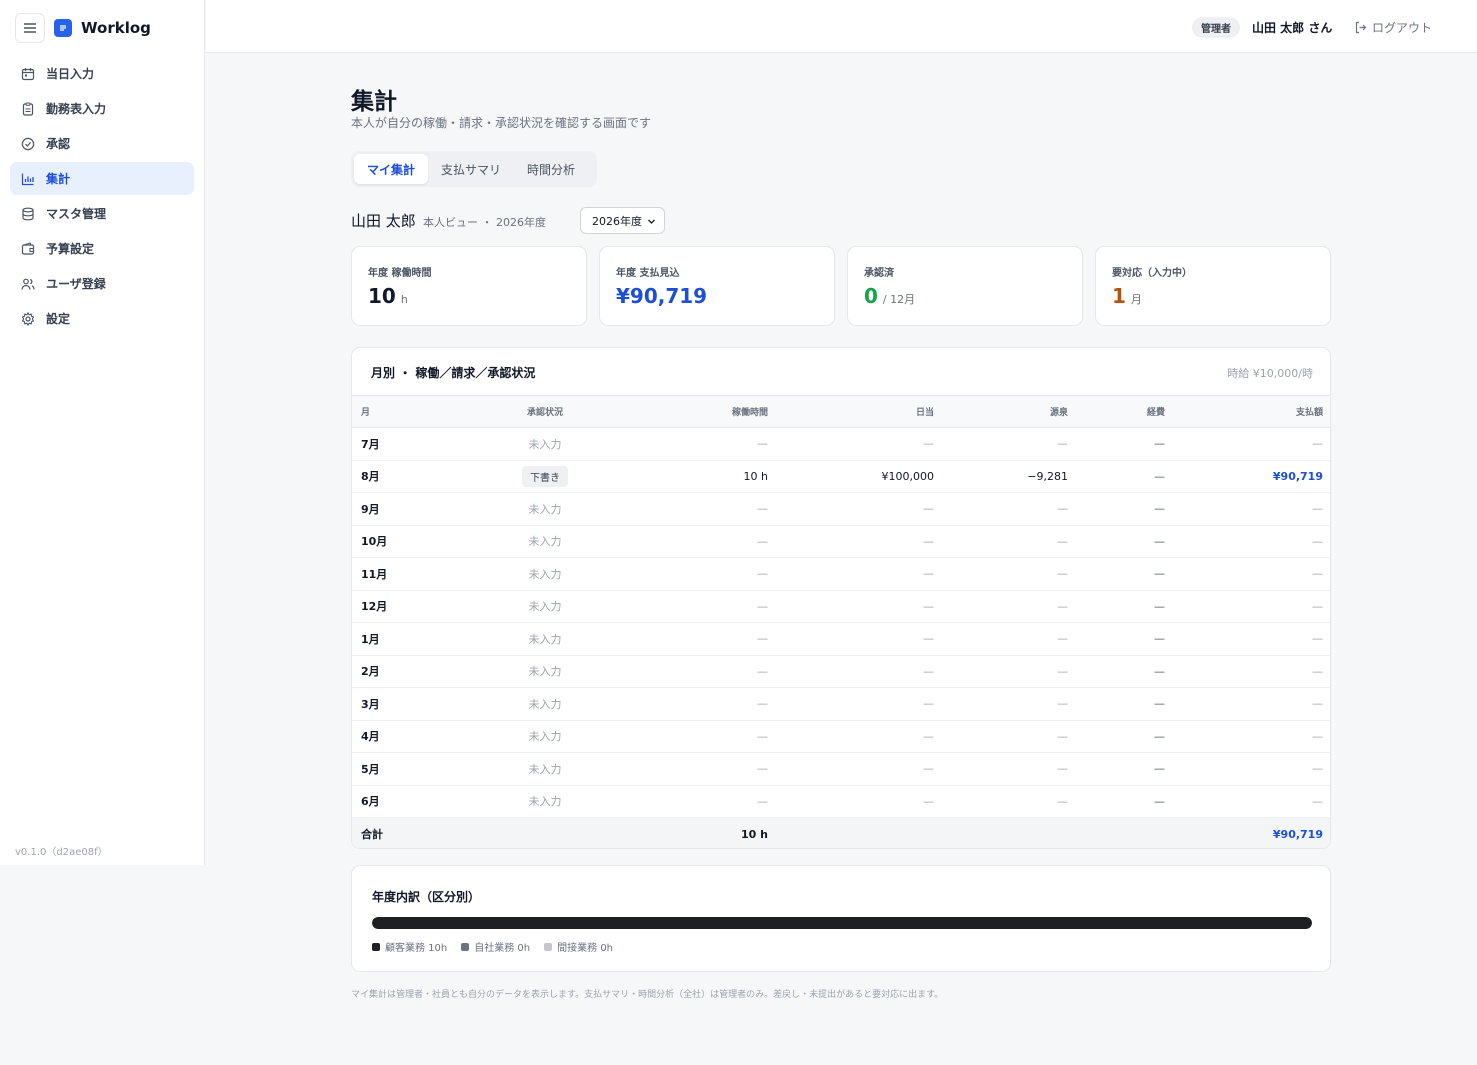  I want to click on kpi-label: 要対応（入力中）, so click(1152, 273).